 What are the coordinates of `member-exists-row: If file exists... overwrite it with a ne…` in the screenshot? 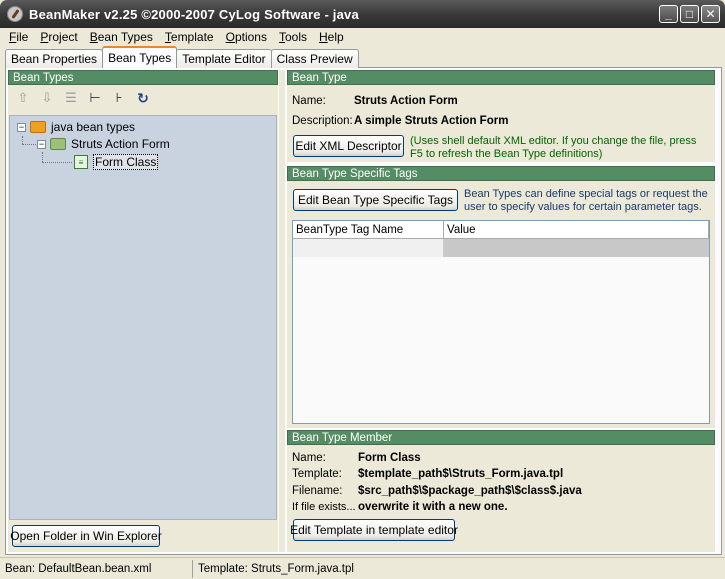 It's located at (400, 507).